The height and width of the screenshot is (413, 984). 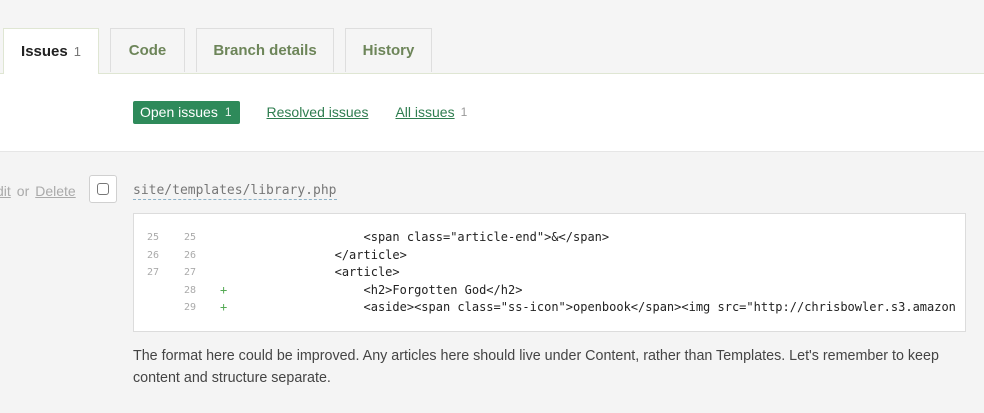 I want to click on code-line: 26 26 </article>, so click(x=549, y=256).